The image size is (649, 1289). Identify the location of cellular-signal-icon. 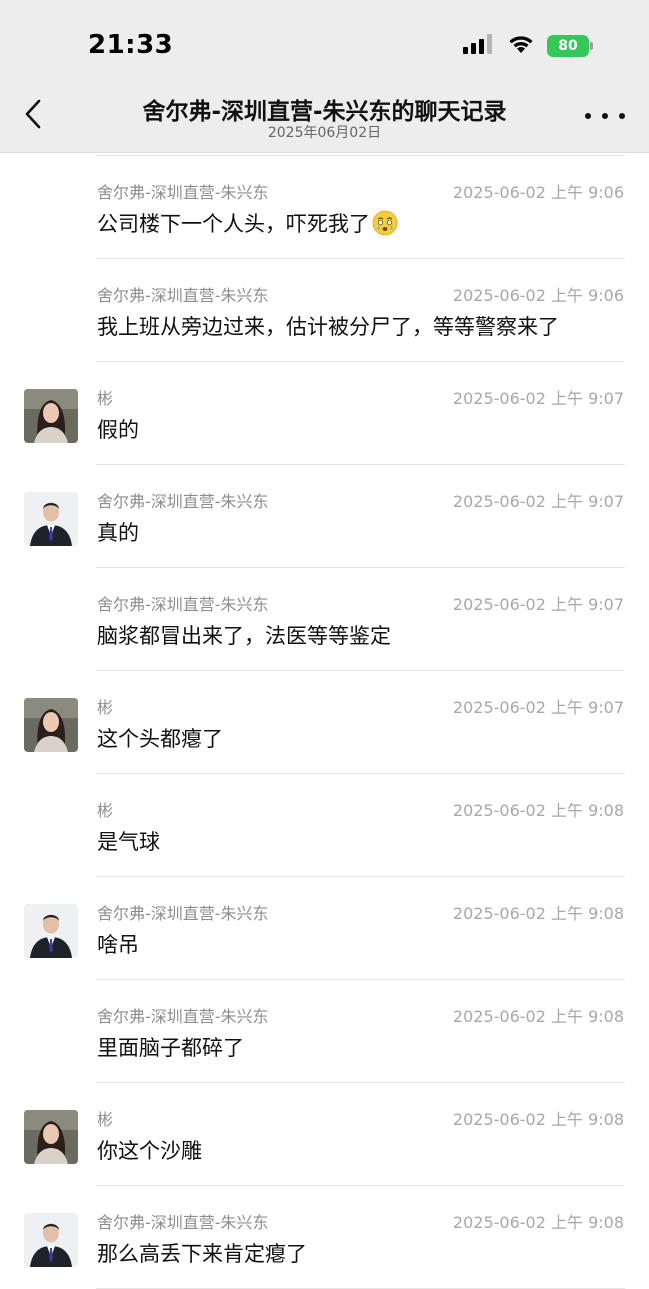
(479, 46).